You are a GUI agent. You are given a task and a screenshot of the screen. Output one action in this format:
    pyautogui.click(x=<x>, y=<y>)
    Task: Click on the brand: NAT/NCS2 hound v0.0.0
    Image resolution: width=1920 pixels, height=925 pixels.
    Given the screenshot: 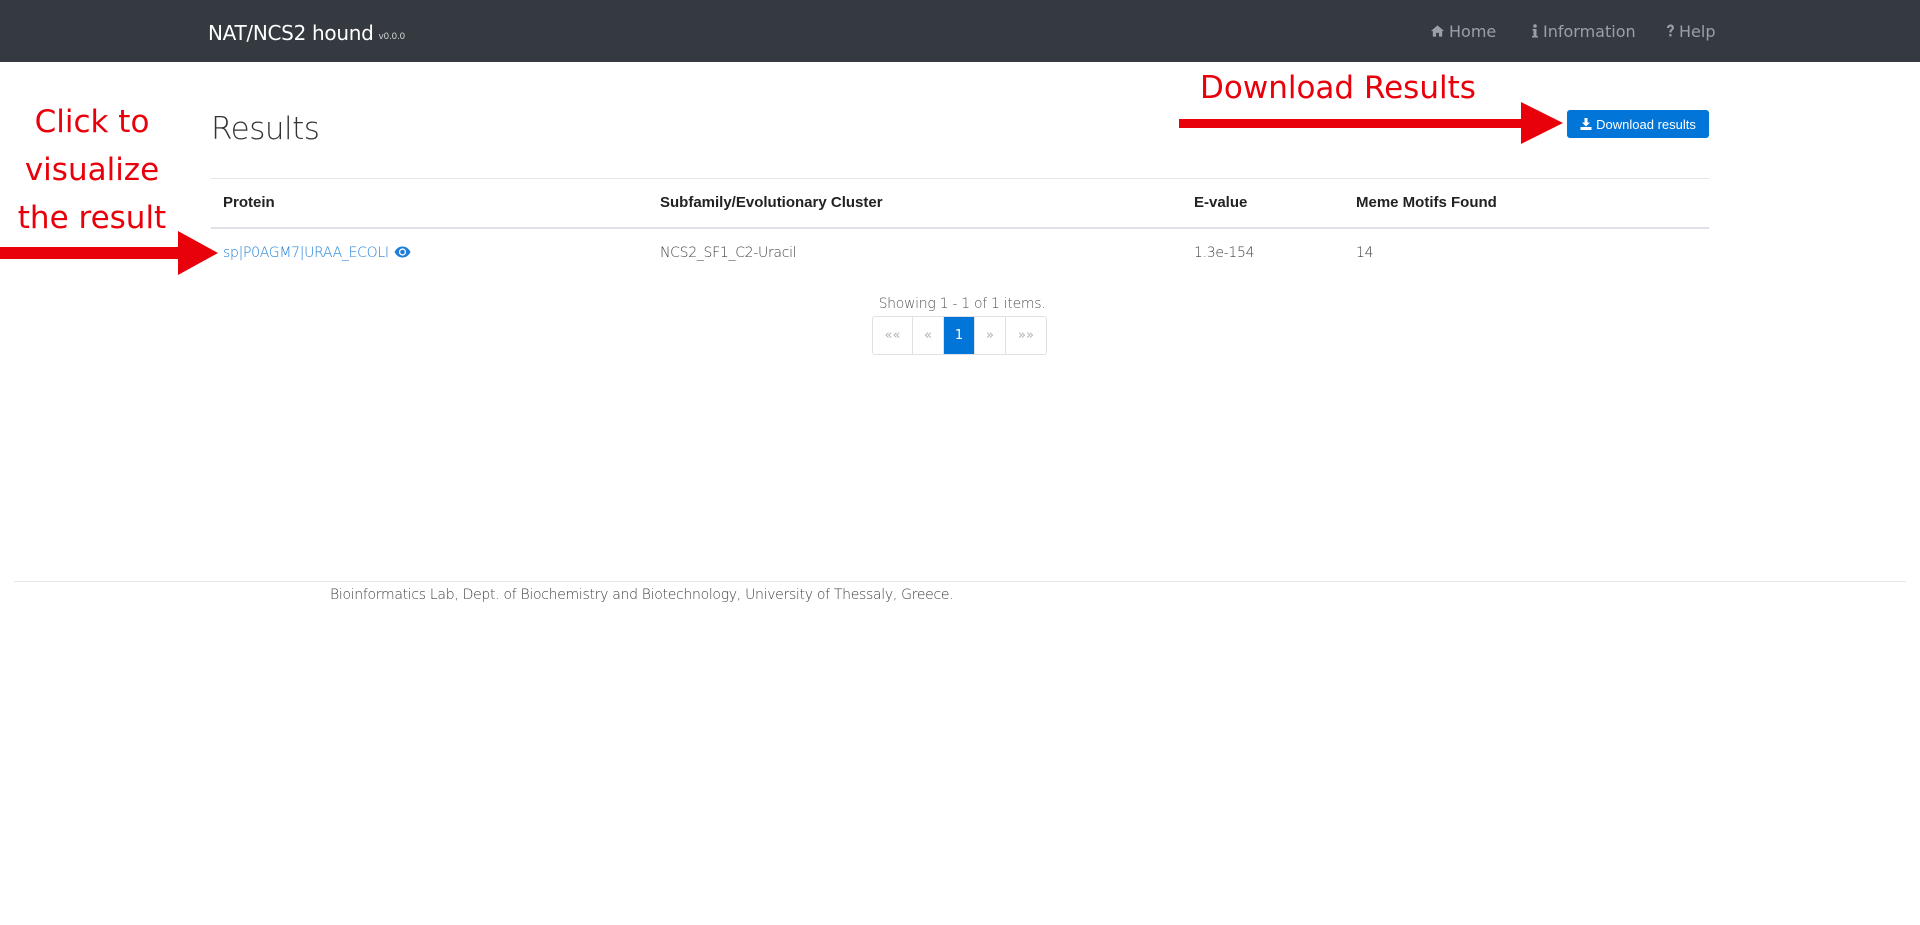 What is the action you would take?
    pyautogui.click(x=306, y=33)
    